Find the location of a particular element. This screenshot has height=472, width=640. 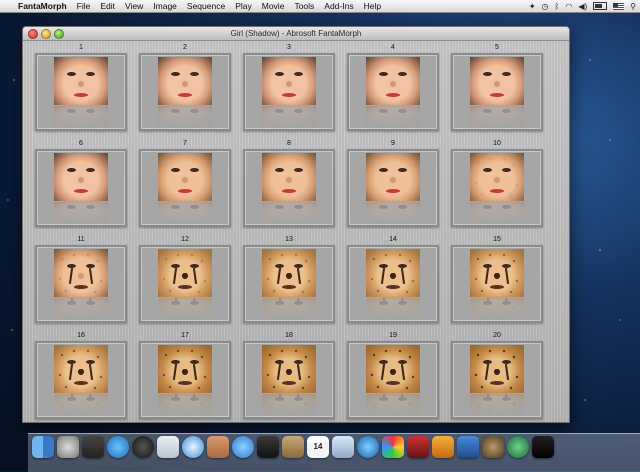

frame-cell: 13 is located at coordinates (289, 279).